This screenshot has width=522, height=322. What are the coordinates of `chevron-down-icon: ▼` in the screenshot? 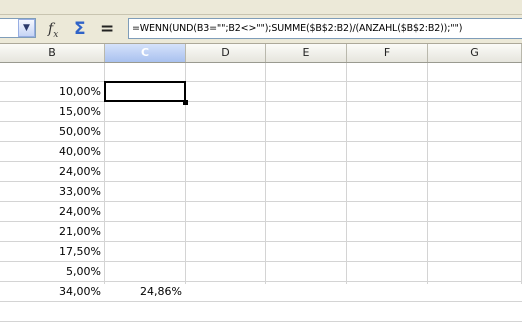 It's located at (26, 28).